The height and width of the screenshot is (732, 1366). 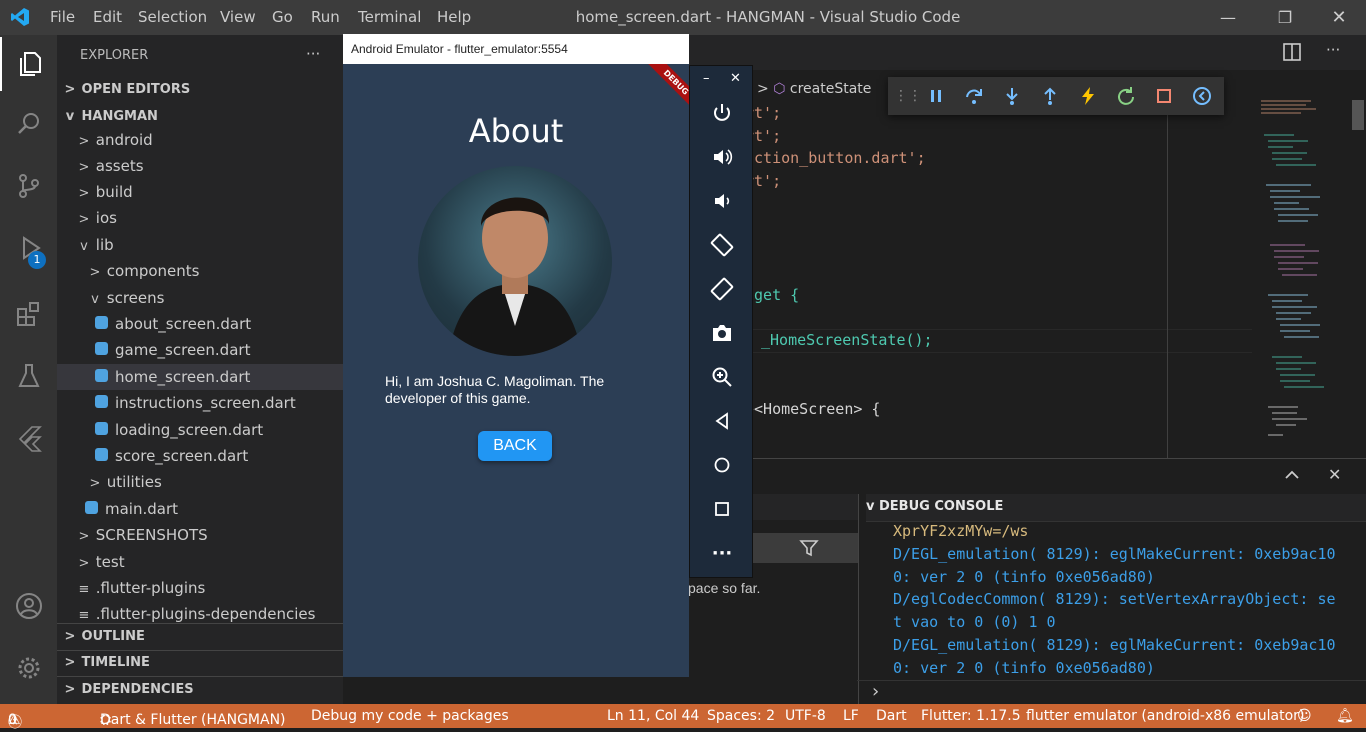 What do you see at coordinates (107, 17) in the screenshot?
I see `menu-edit: Edit` at bounding box center [107, 17].